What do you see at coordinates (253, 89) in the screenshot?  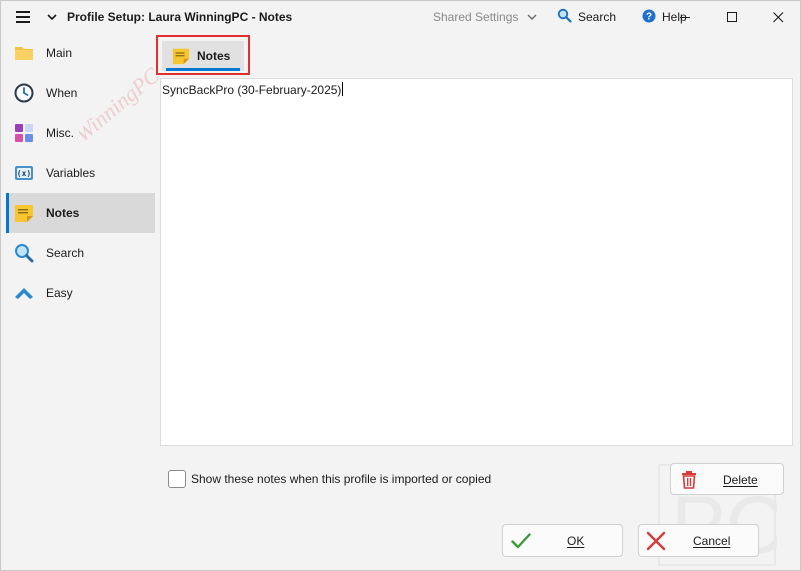 I see `notes-text: SyncBackPro (30-February-2025)` at bounding box center [253, 89].